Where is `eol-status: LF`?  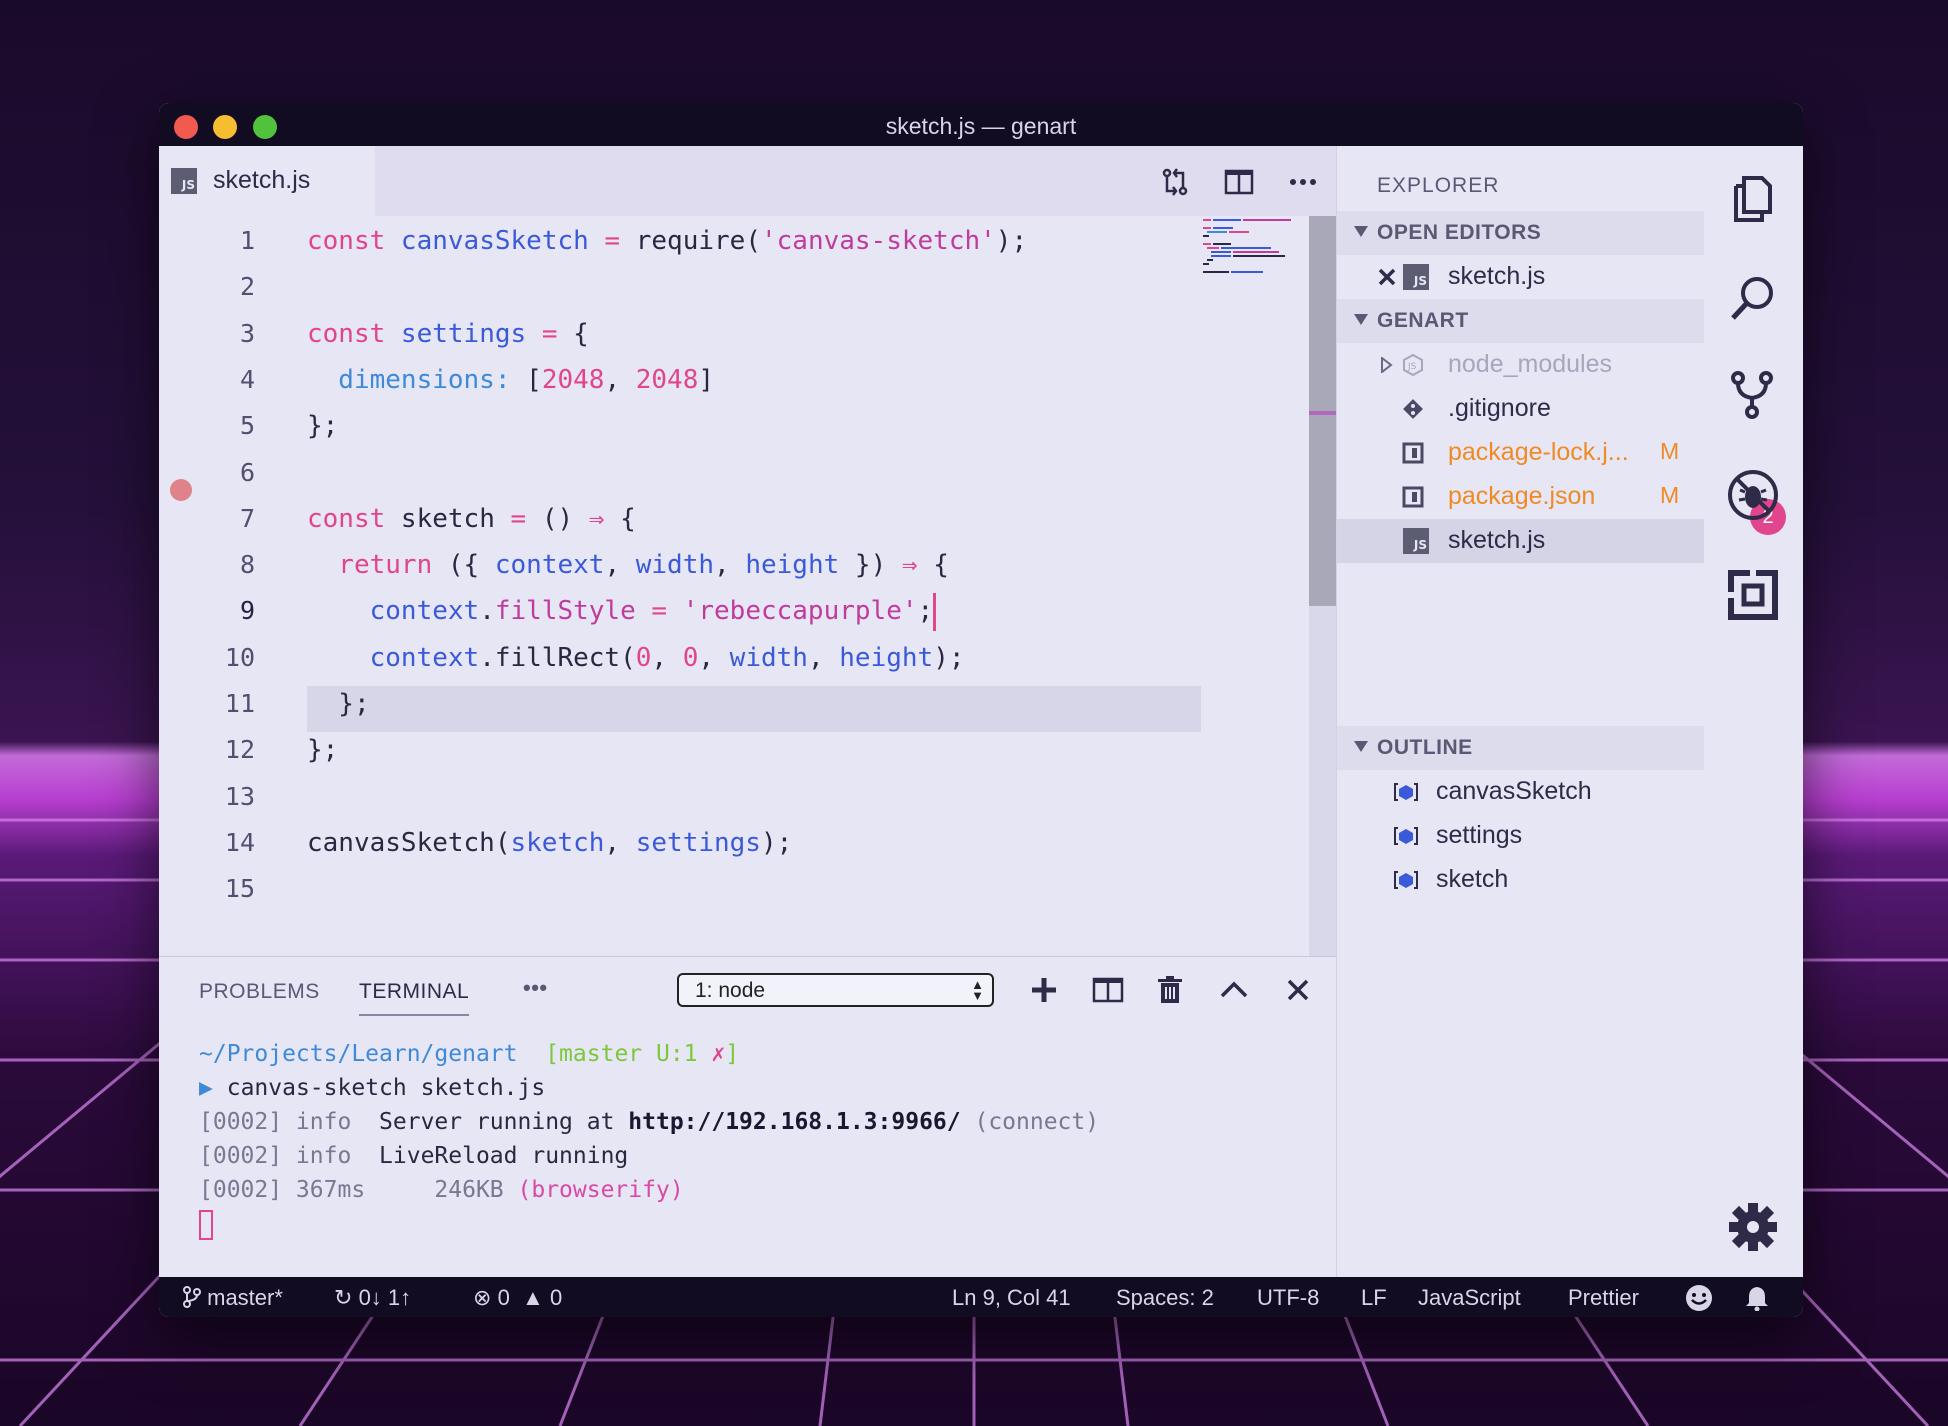
eol-status: LF is located at coordinates (1374, 1298).